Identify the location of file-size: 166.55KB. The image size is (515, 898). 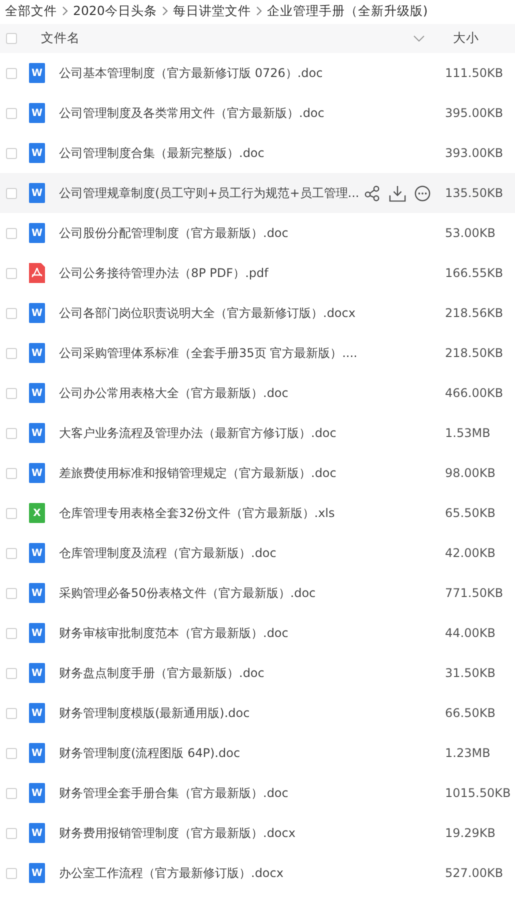
(474, 273).